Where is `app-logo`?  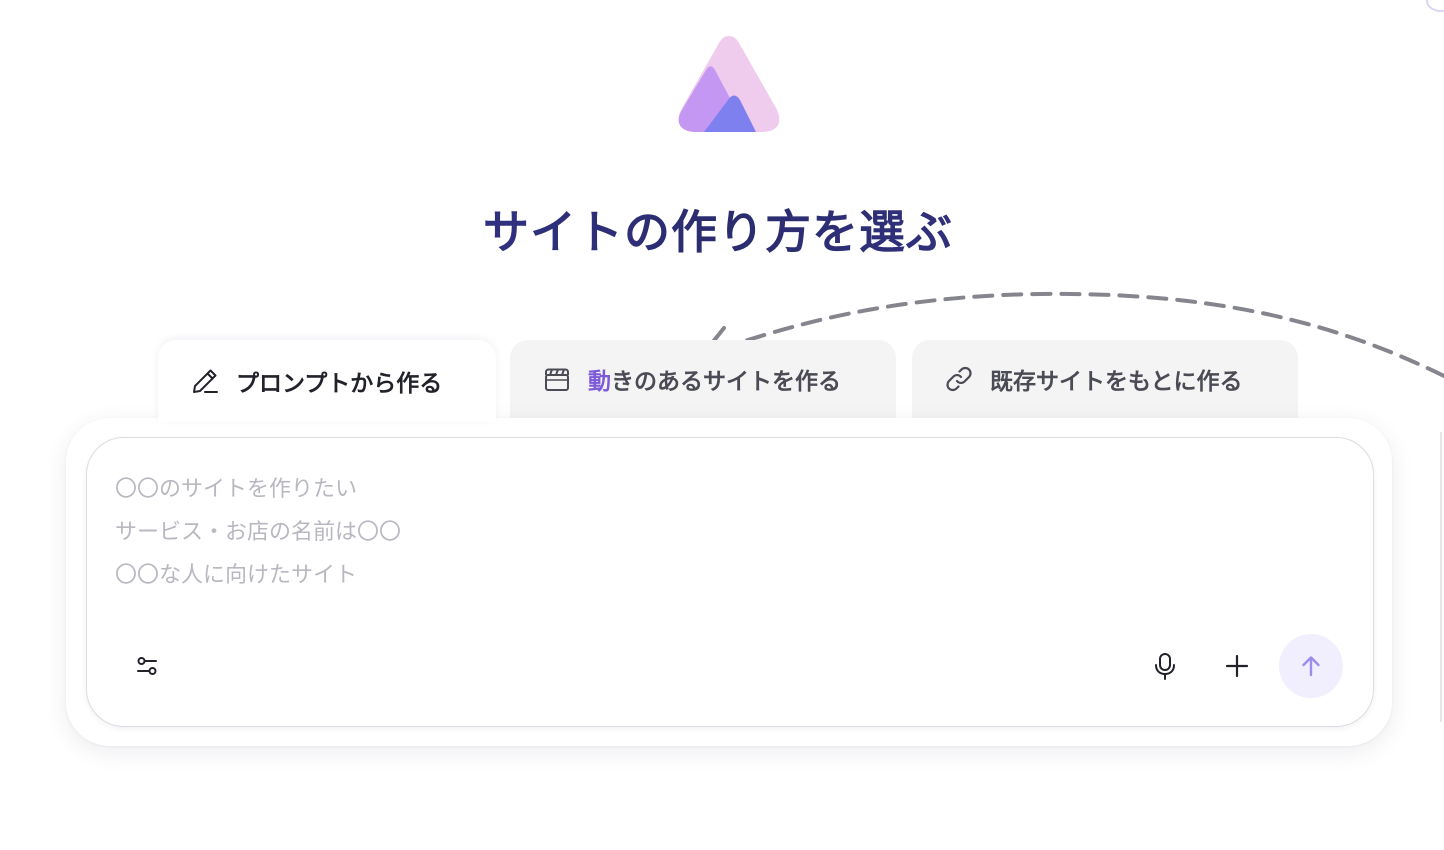
app-logo is located at coordinates (729, 84).